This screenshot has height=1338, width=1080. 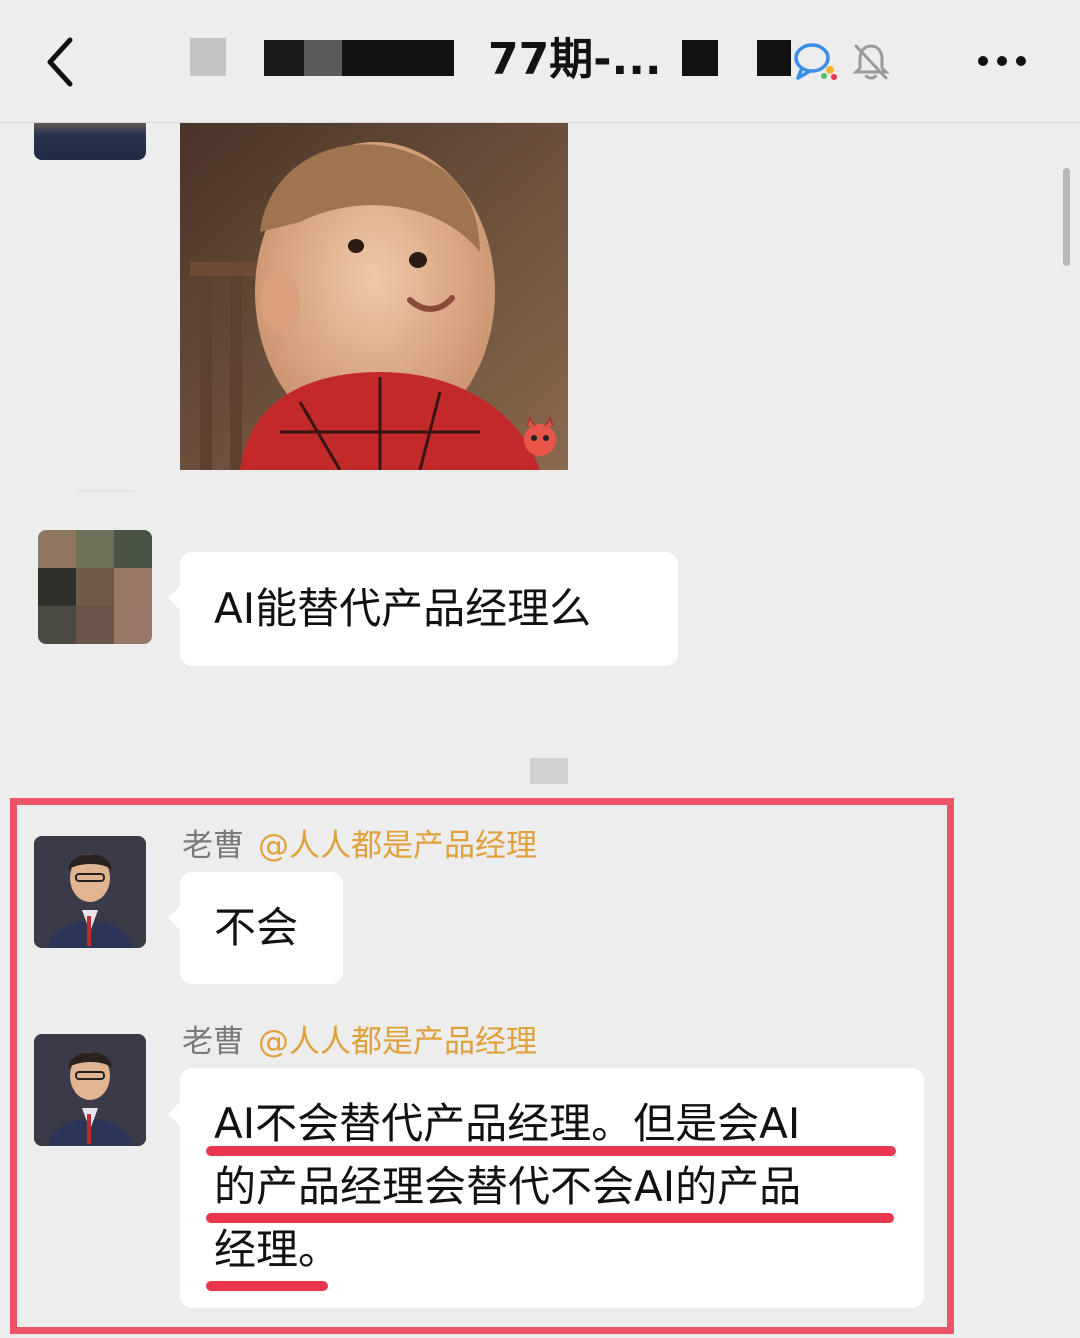 I want to click on avatar-pixelated, so click(x=95, y=587).